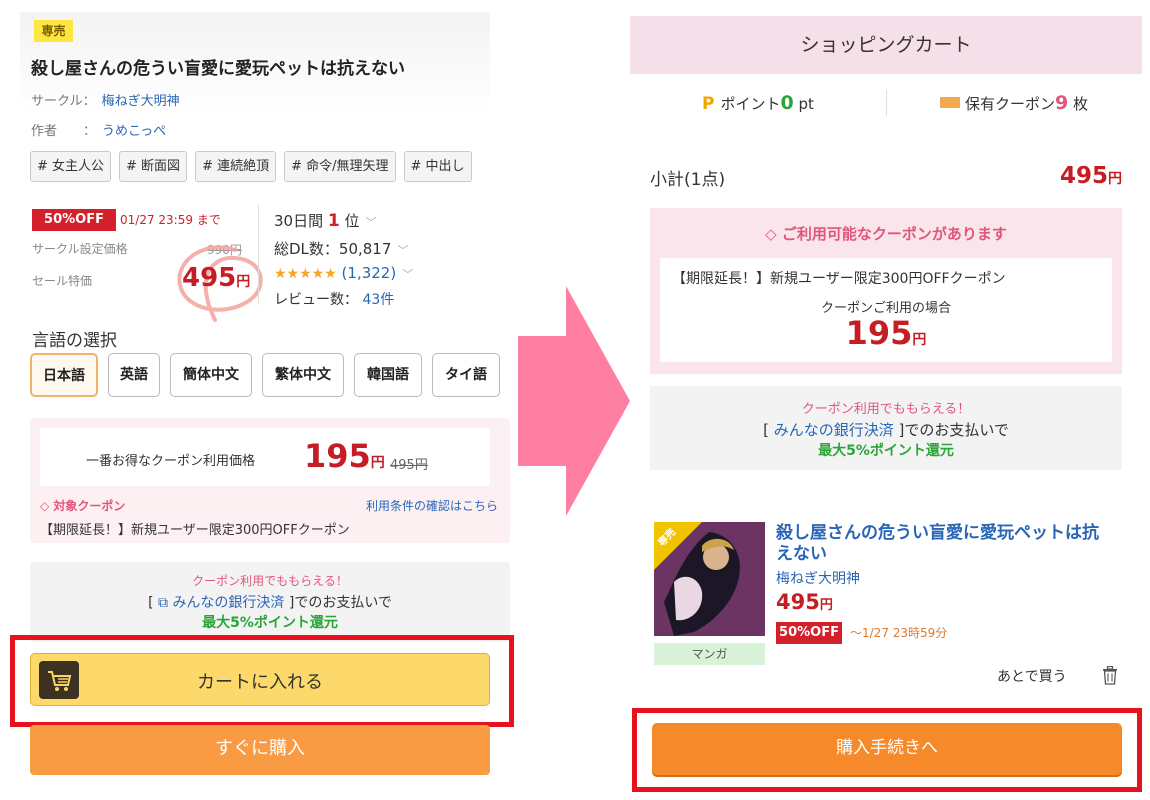  I want to click on points-summary: P ポイント0 pt, so click(758, 103).